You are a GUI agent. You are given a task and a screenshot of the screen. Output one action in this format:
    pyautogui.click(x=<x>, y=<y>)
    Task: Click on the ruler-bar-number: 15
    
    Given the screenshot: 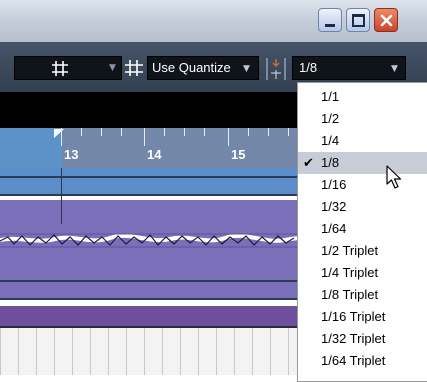 What is the action you would take?
    pyautogui.click(x=238, y=154)
    